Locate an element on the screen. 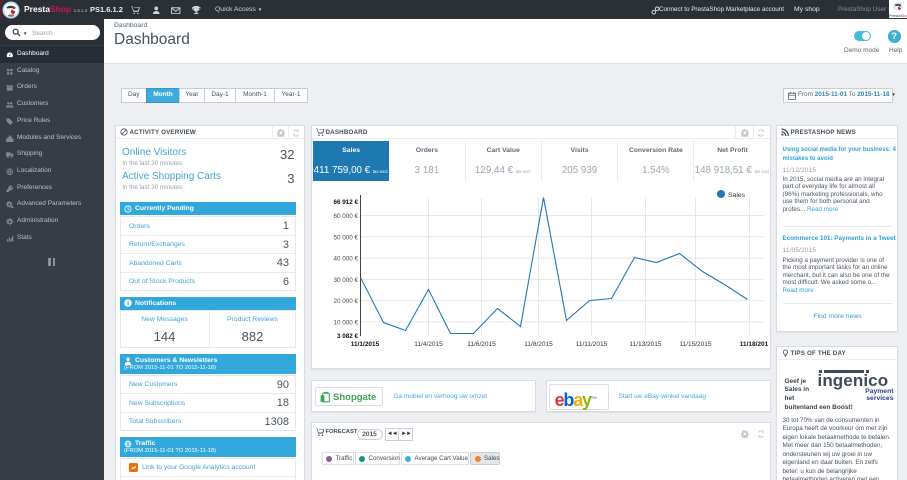  svg-text: 11/6/2015 is located at coordinates (481, 344).